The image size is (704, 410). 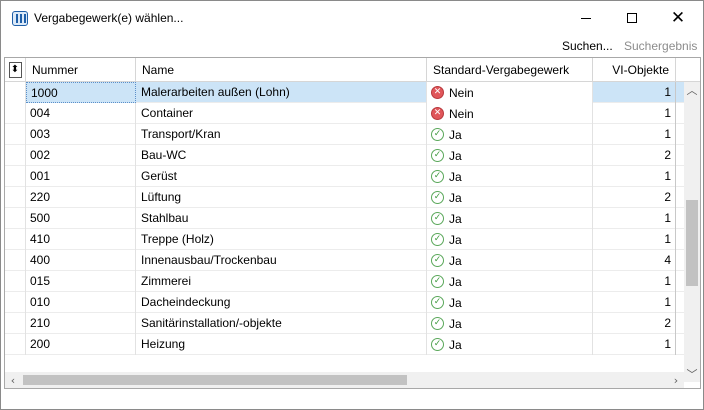 I want to click on close-icon: ✕, so click(x=678, y=17).